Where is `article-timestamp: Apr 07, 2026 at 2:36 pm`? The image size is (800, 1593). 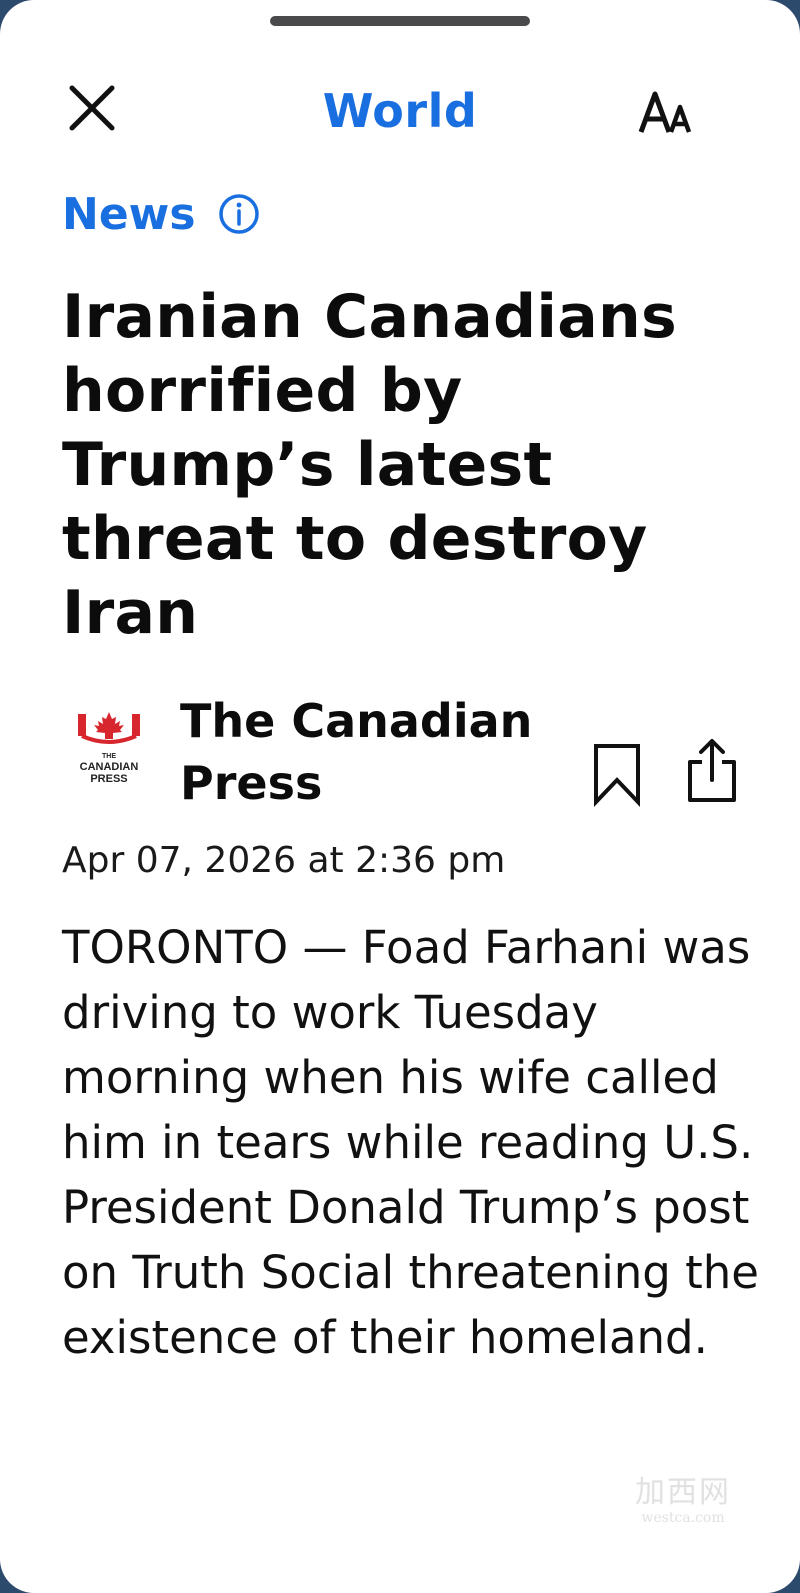 article-timestamp: Apr 07, 2026 at 2:36 pm is located at coordinates (284, 860).